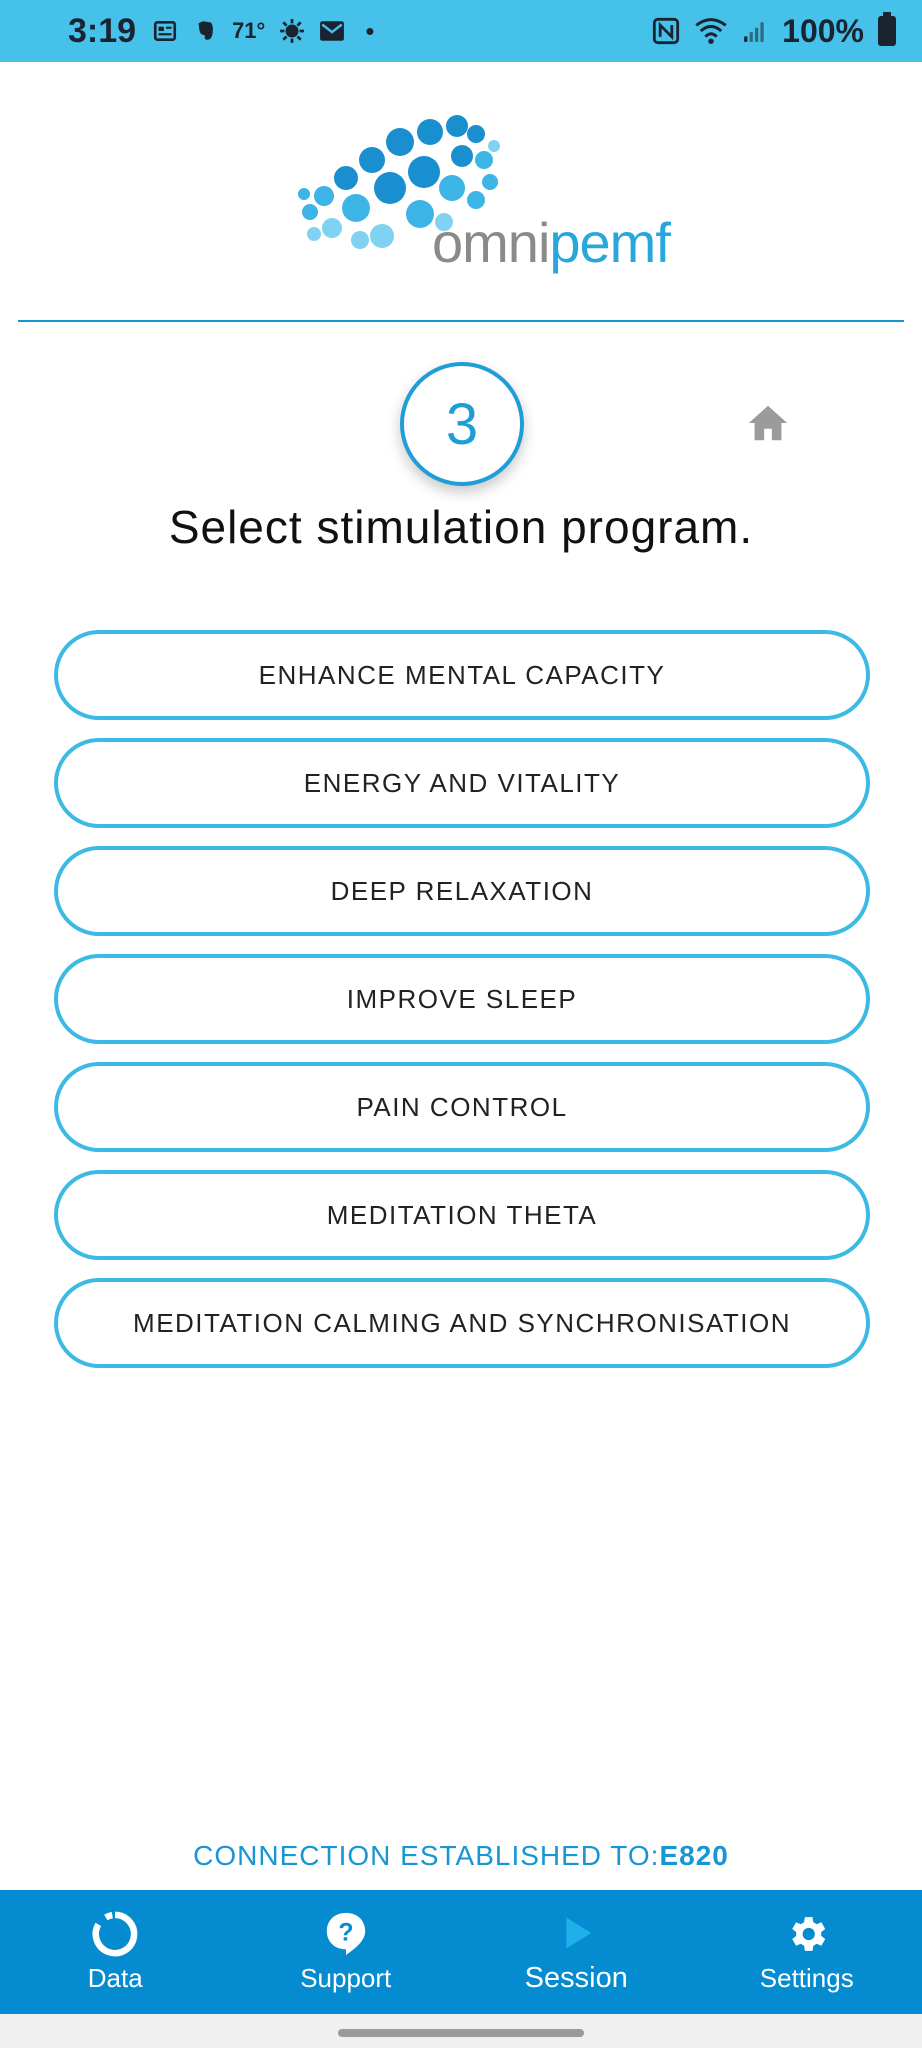 Image resolution: width=922 pixels, height=2048 pixels. Describe the element at coordinates (768, 423) in the screenshot. I see `home-icon` at that location.